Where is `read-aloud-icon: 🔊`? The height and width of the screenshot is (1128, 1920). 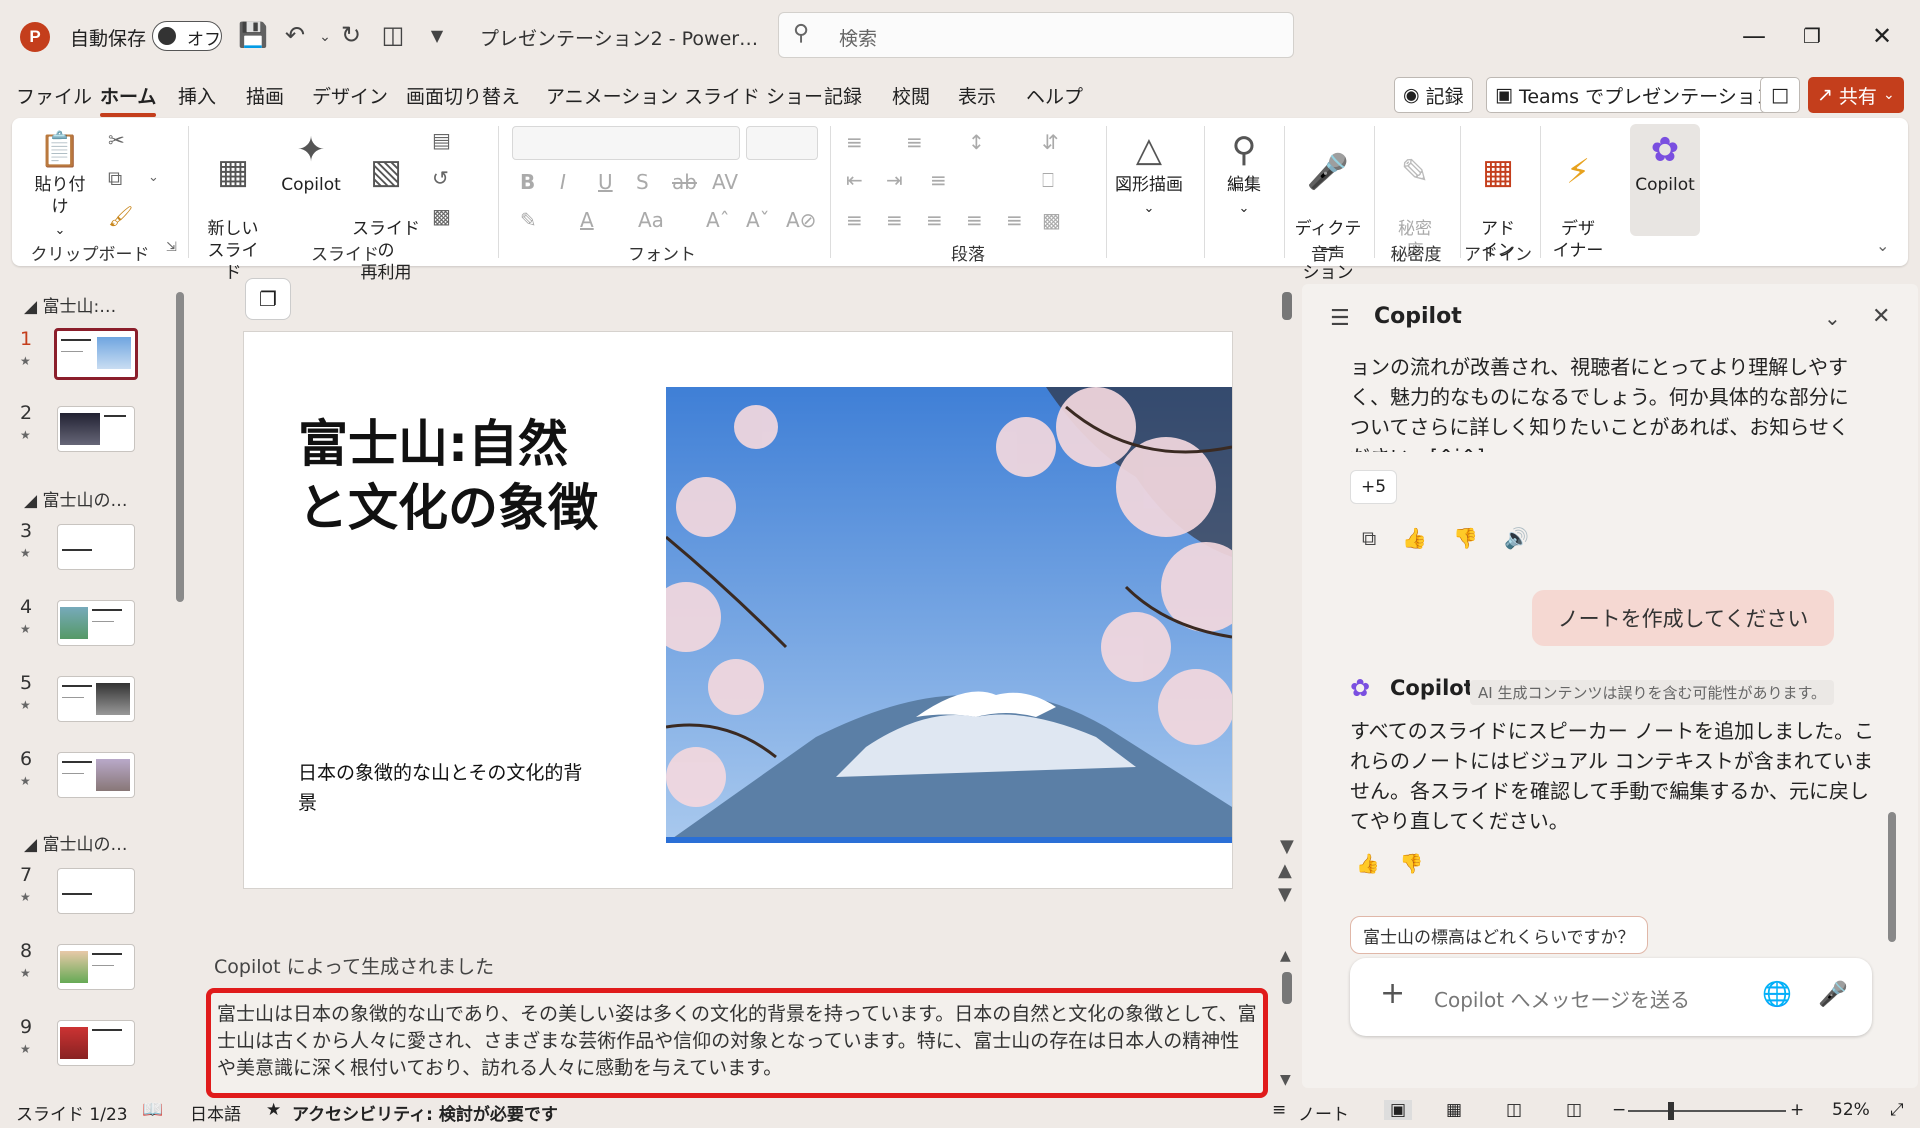 read-aloud-icon: 🔊 is located at coordinates (1516, 538).